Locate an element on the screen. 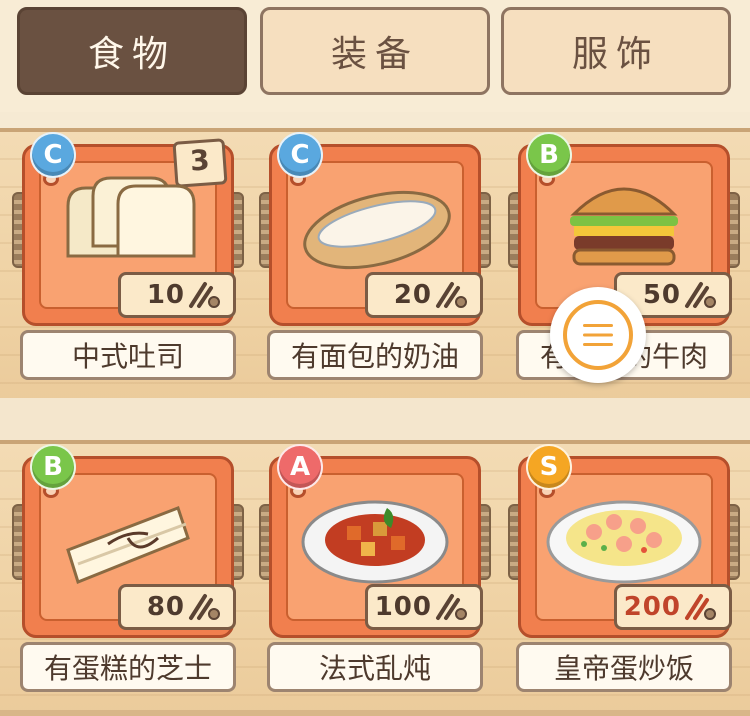  item-card: C 20 有面包的奶油 is located at coordinates (375, 257).